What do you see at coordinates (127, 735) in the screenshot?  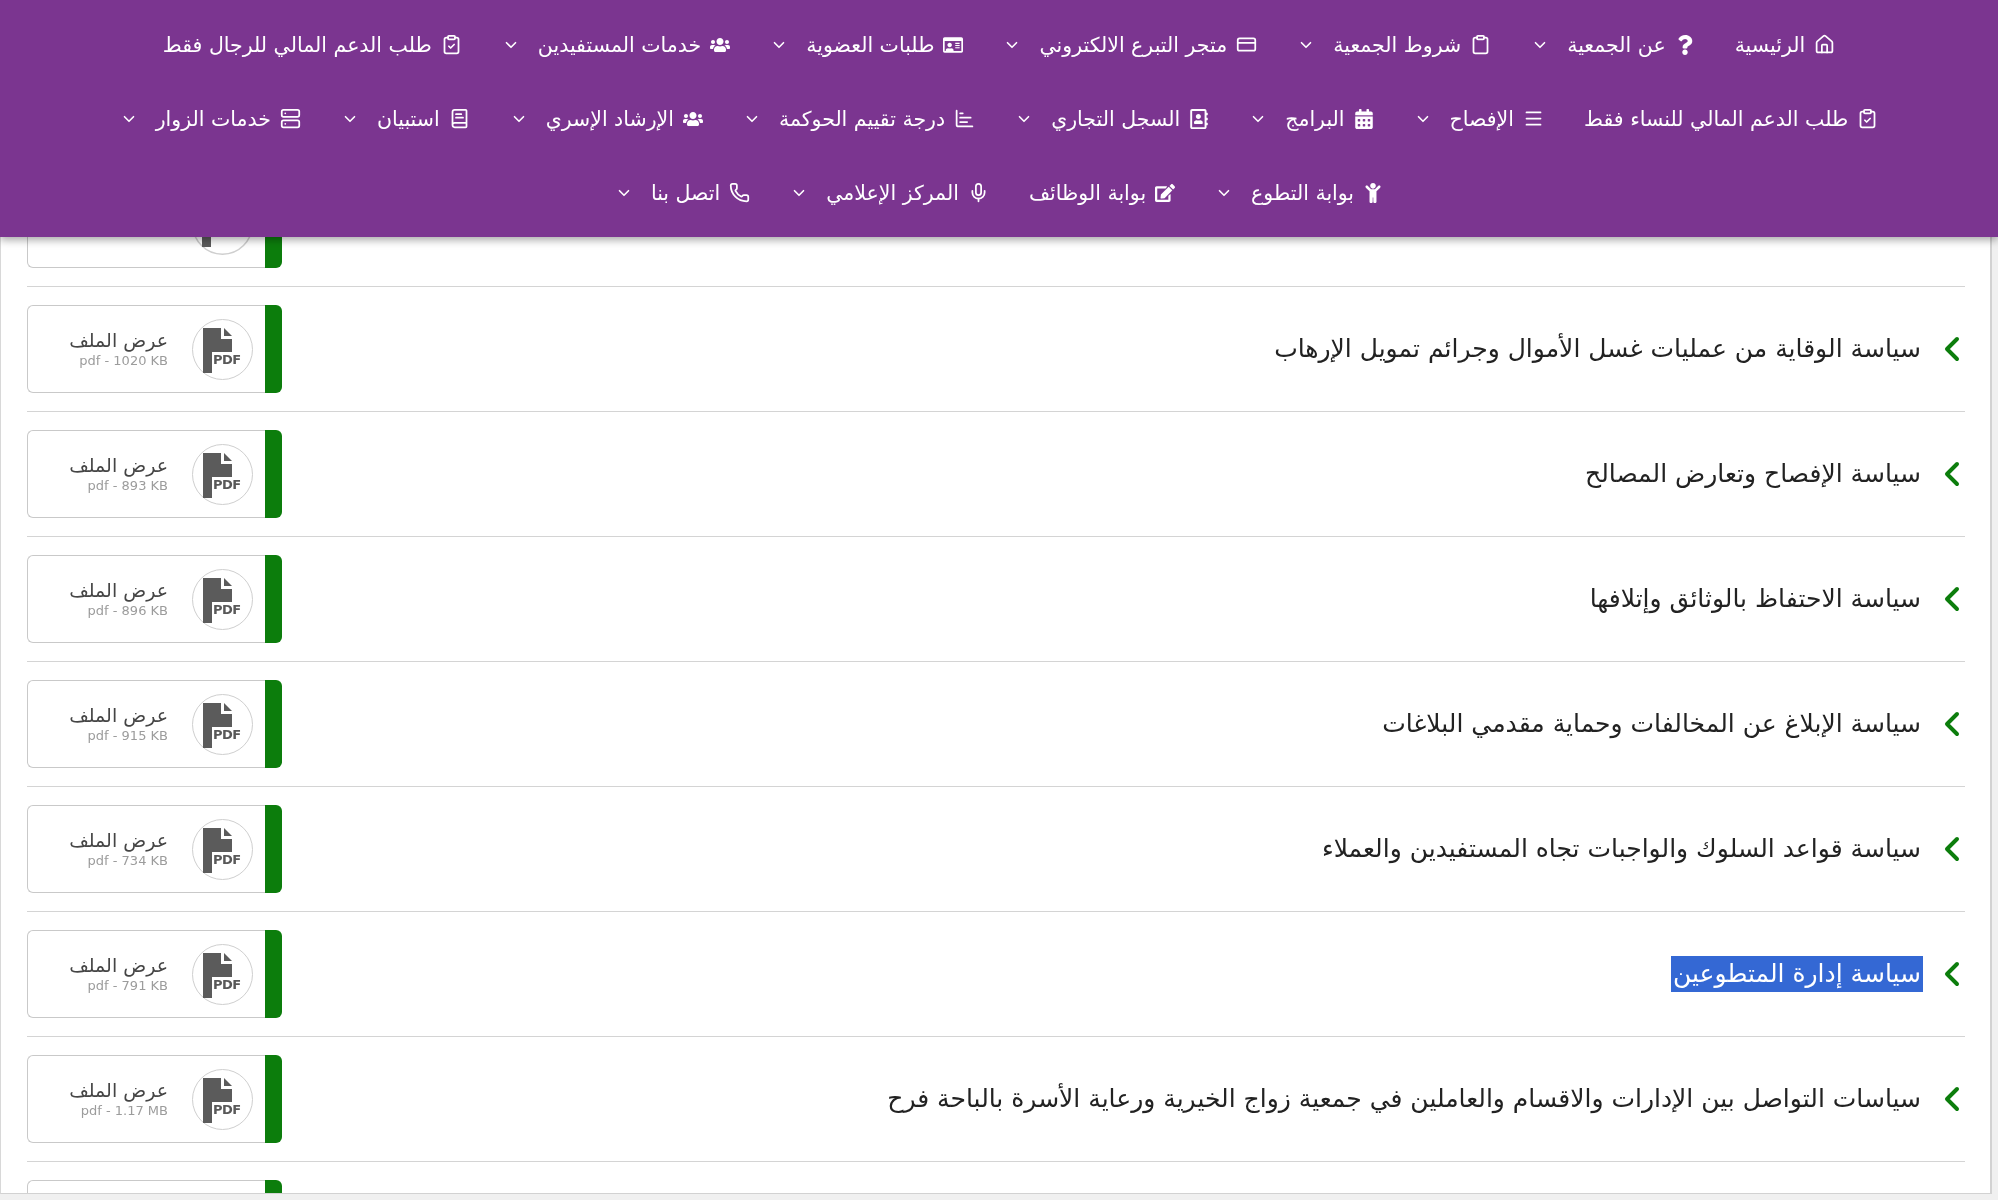 I see `file-size-text: pdf - 915 KB` at bounding box center [127, 735].